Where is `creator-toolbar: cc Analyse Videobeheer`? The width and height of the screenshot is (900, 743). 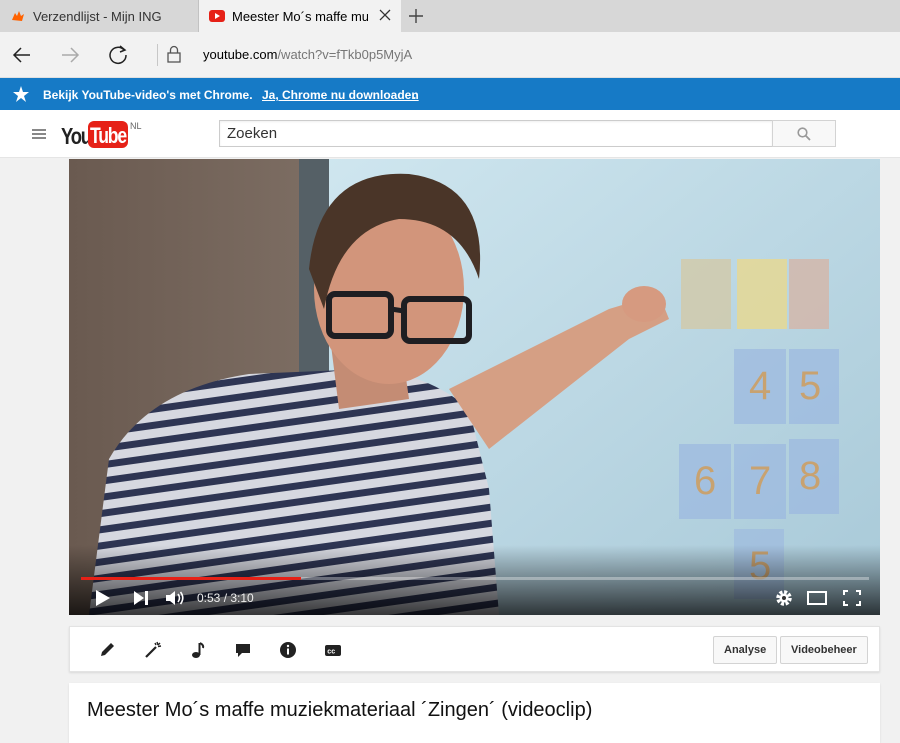 creator-toolbar: cc Analyse Videobeheer is located at coordinates (474, 649).